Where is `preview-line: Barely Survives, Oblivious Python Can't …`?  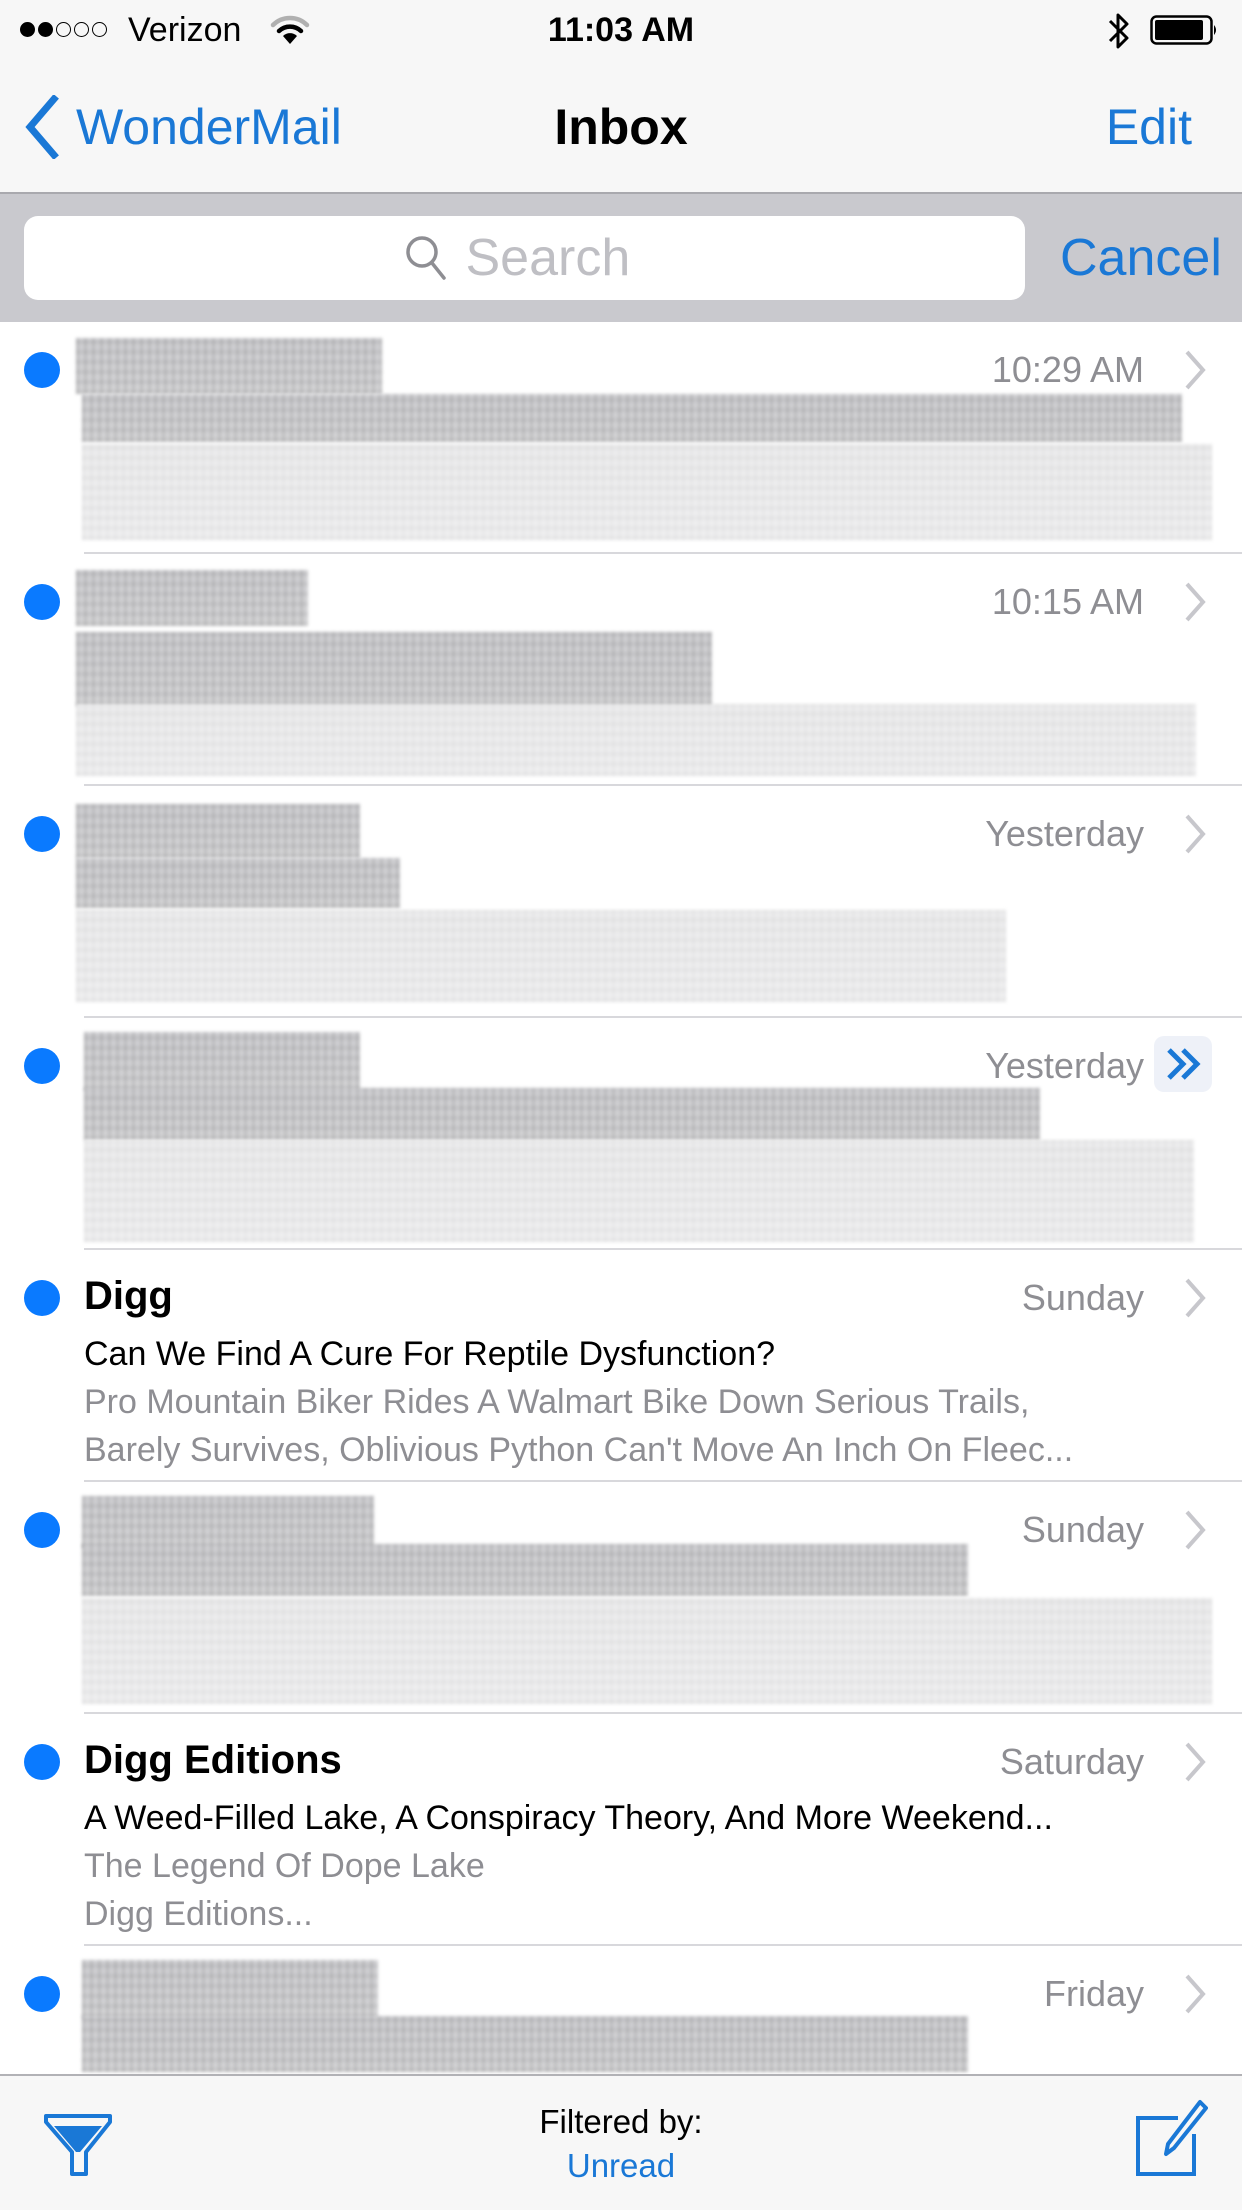 preview-line: Barely Survives, Oblivious Python Can't … is located at coordinates (579, 1450).